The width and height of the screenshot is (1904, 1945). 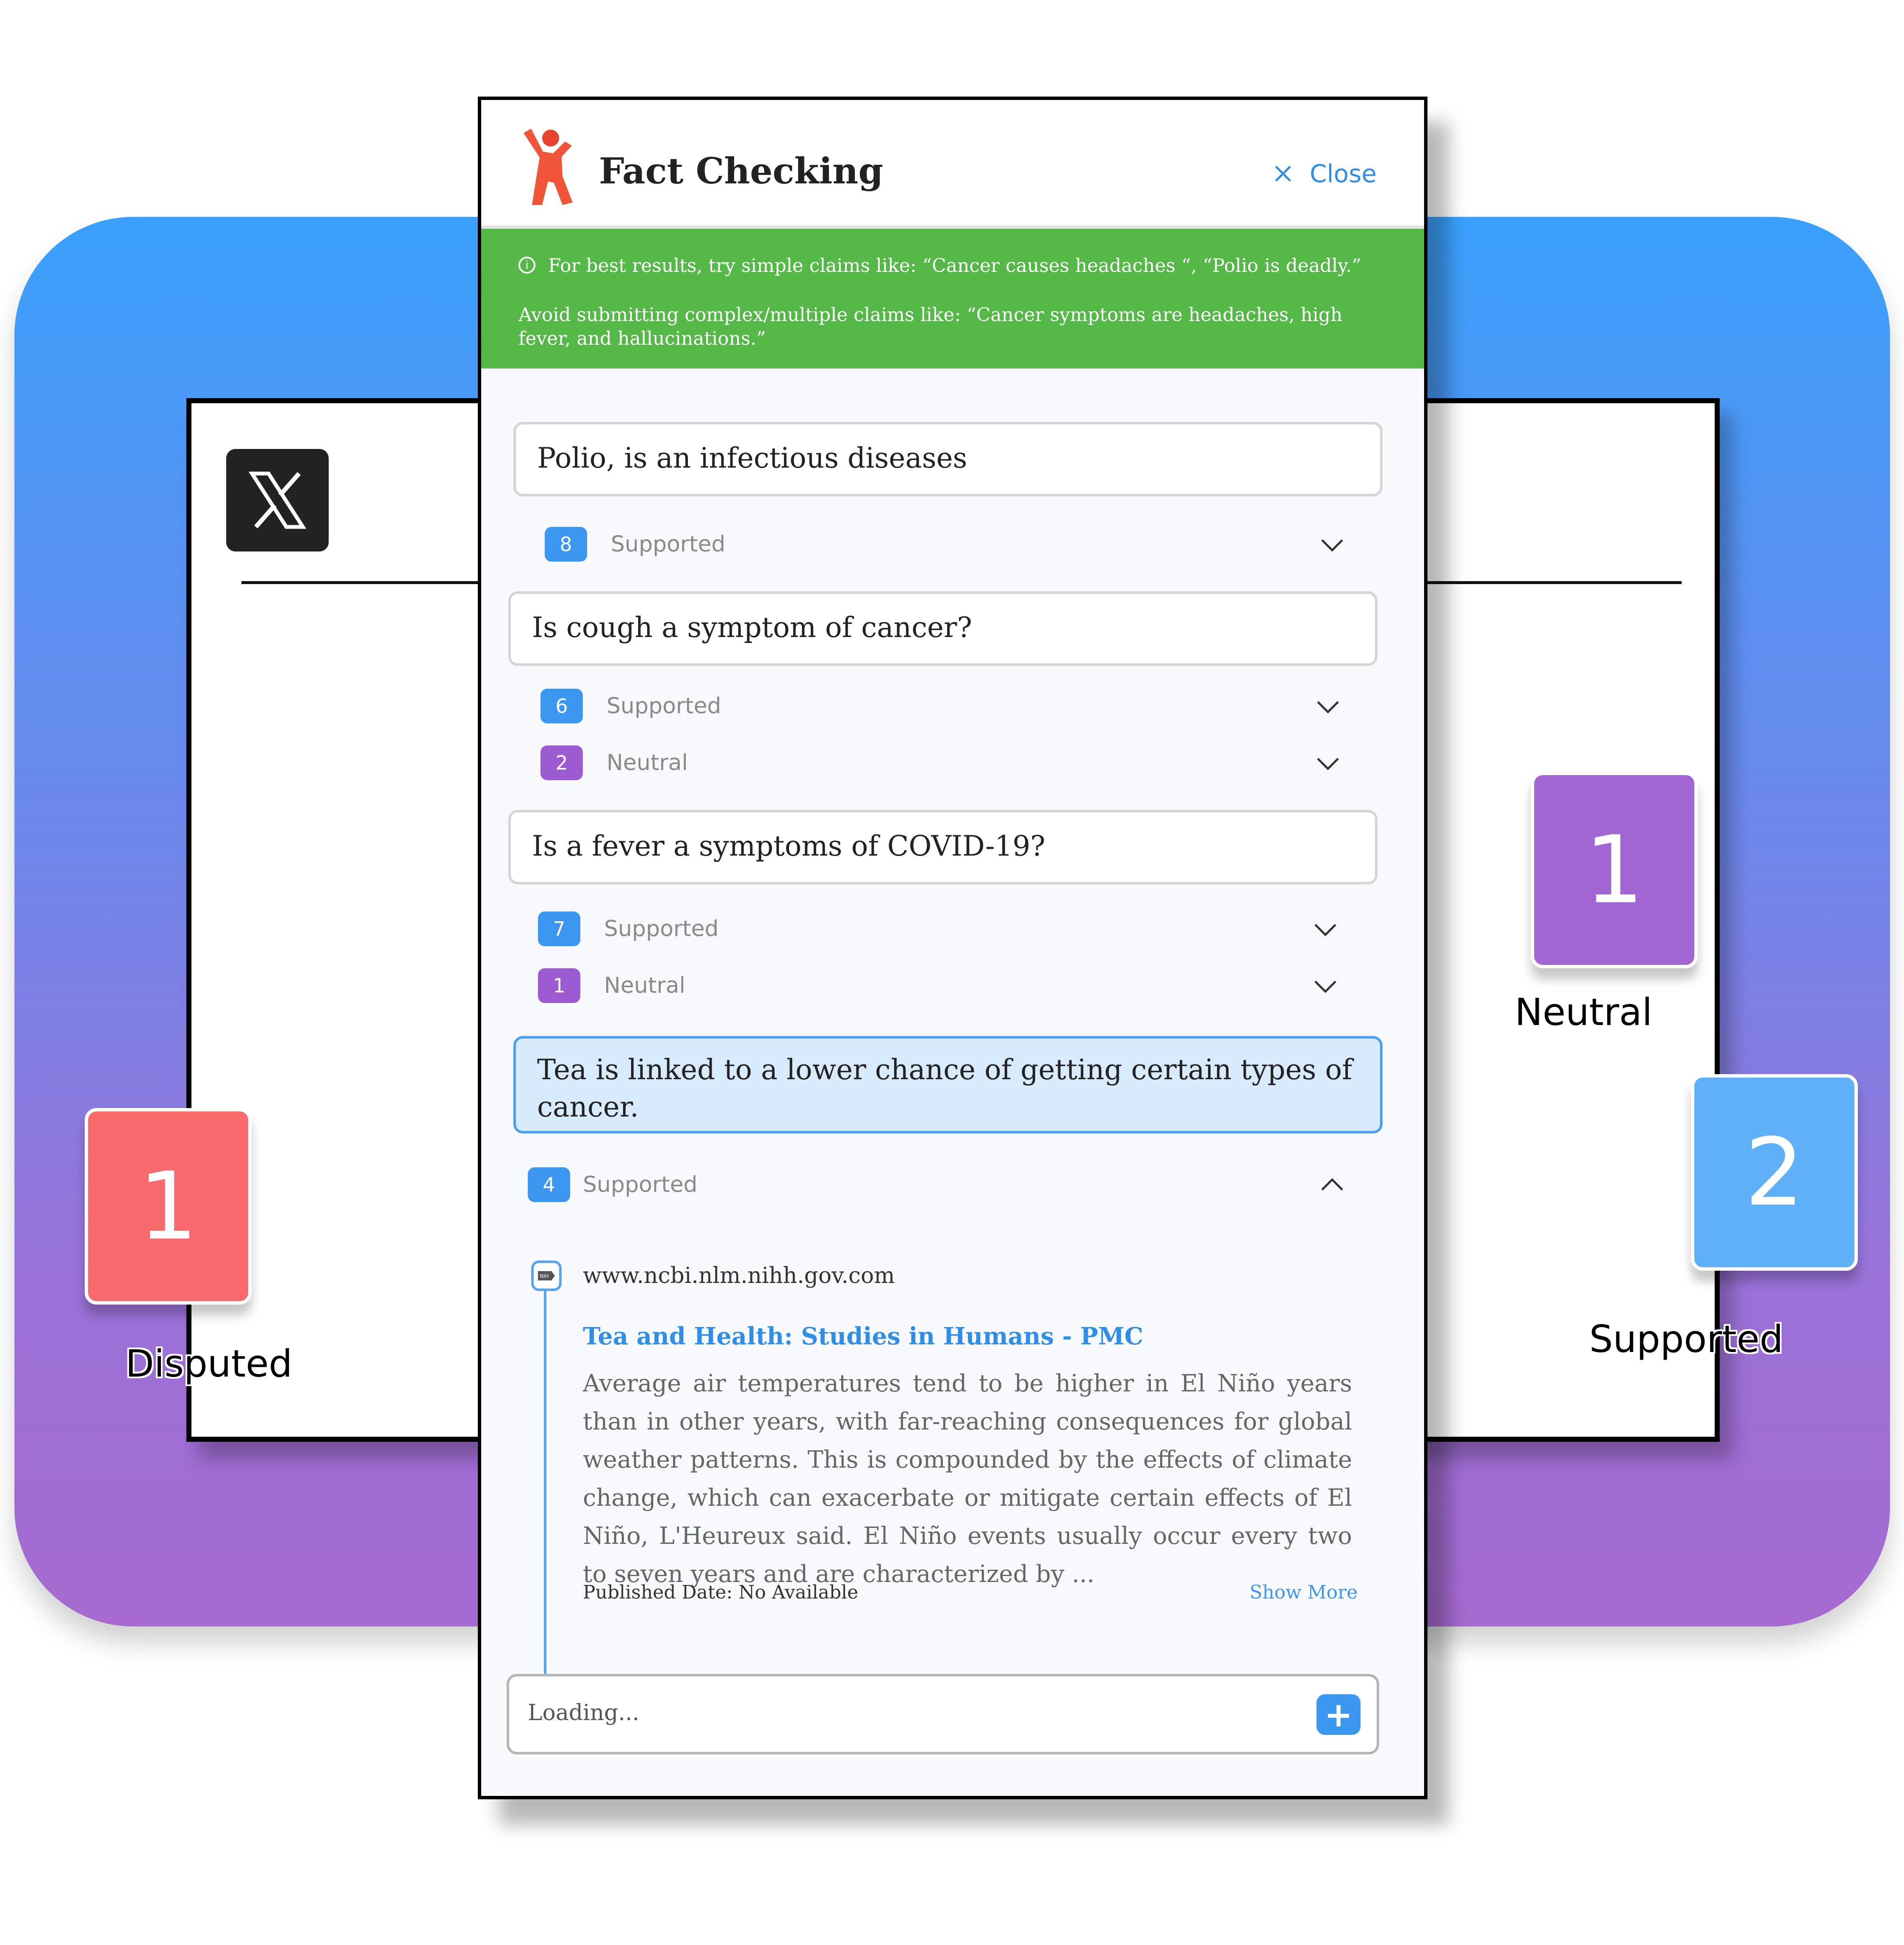 I want to click on result-count-badge: 4, so click(x=549, y=1184).